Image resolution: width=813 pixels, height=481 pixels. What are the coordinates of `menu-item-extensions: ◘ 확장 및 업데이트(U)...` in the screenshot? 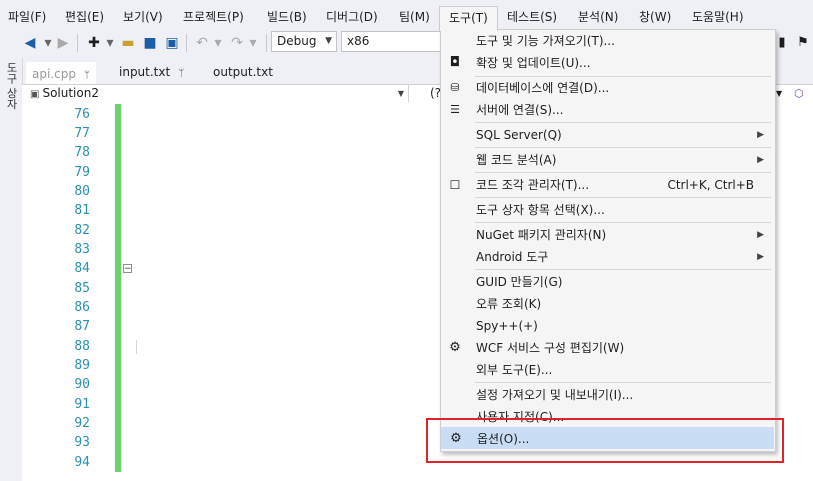 It's located at (607, 63).